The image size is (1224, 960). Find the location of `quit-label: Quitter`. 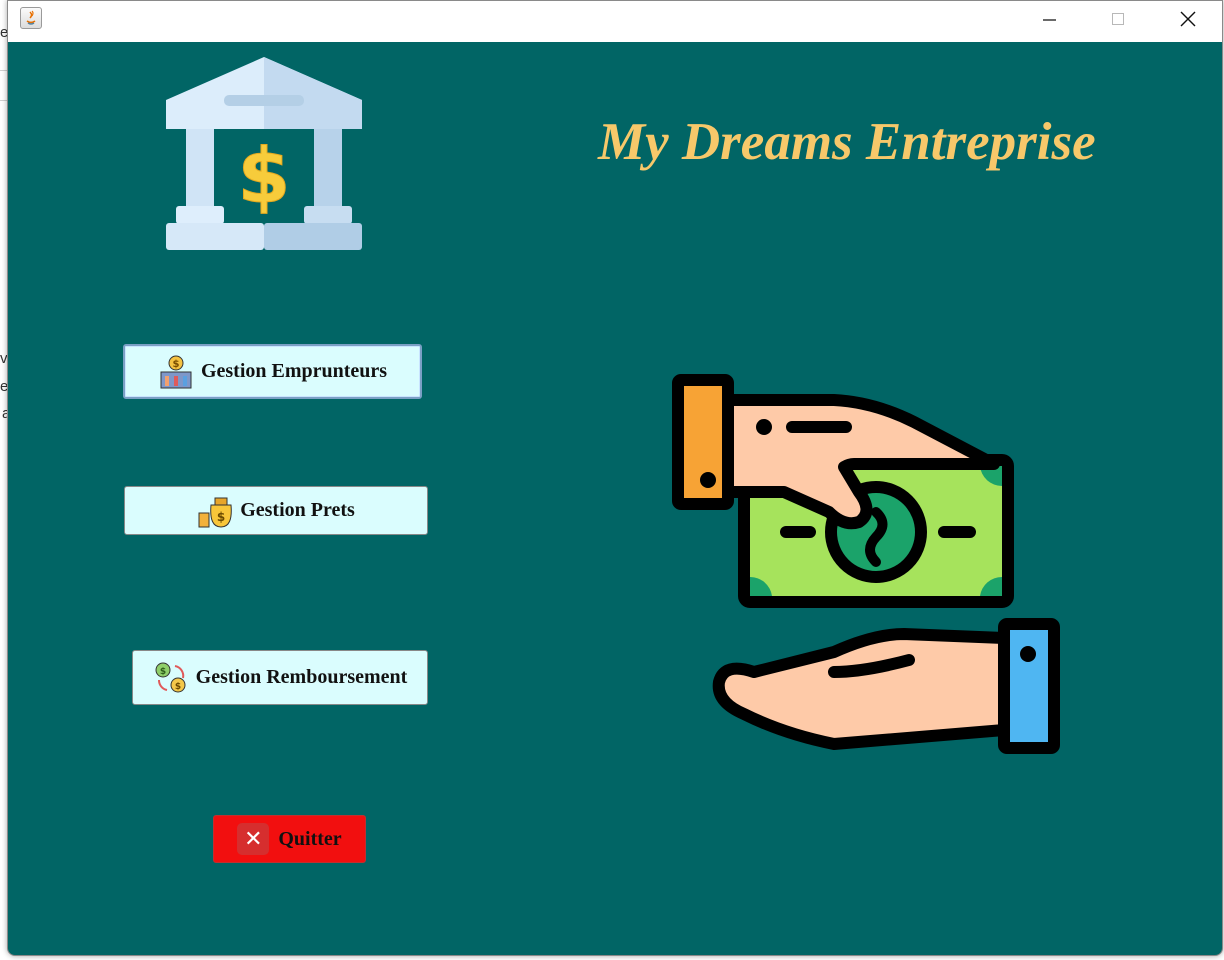

quit-label: Quitter is located at coordinates (310, 838).